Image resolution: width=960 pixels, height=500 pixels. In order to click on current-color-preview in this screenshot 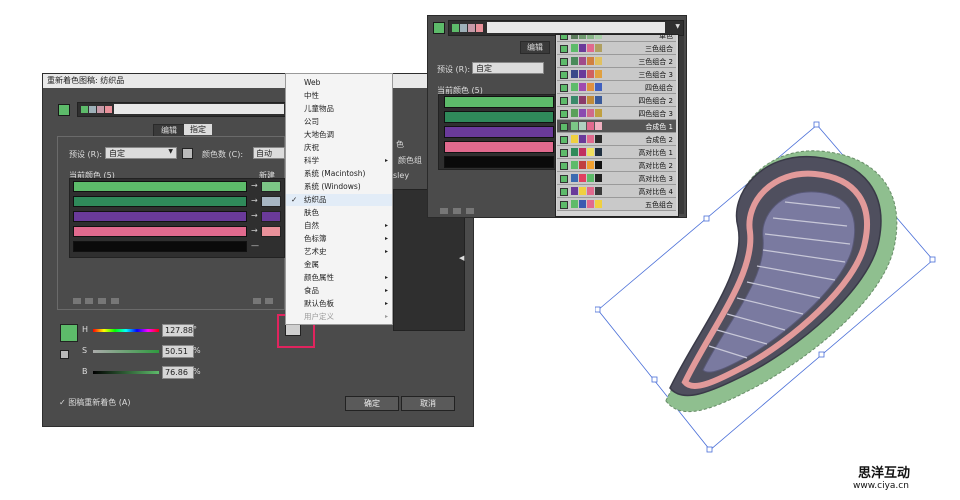, I will do `click(69, 333)`.